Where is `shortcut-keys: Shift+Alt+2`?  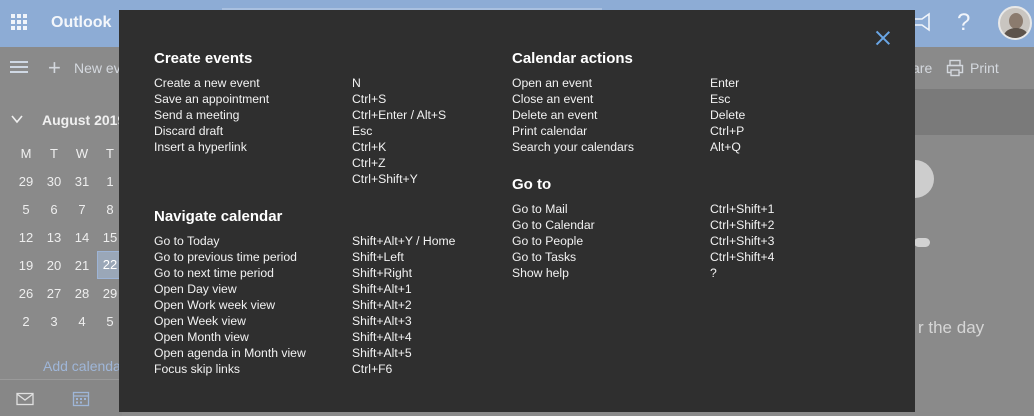 shortcut-keys: Shift+Alt+2 is located at coordinates (382, 305).